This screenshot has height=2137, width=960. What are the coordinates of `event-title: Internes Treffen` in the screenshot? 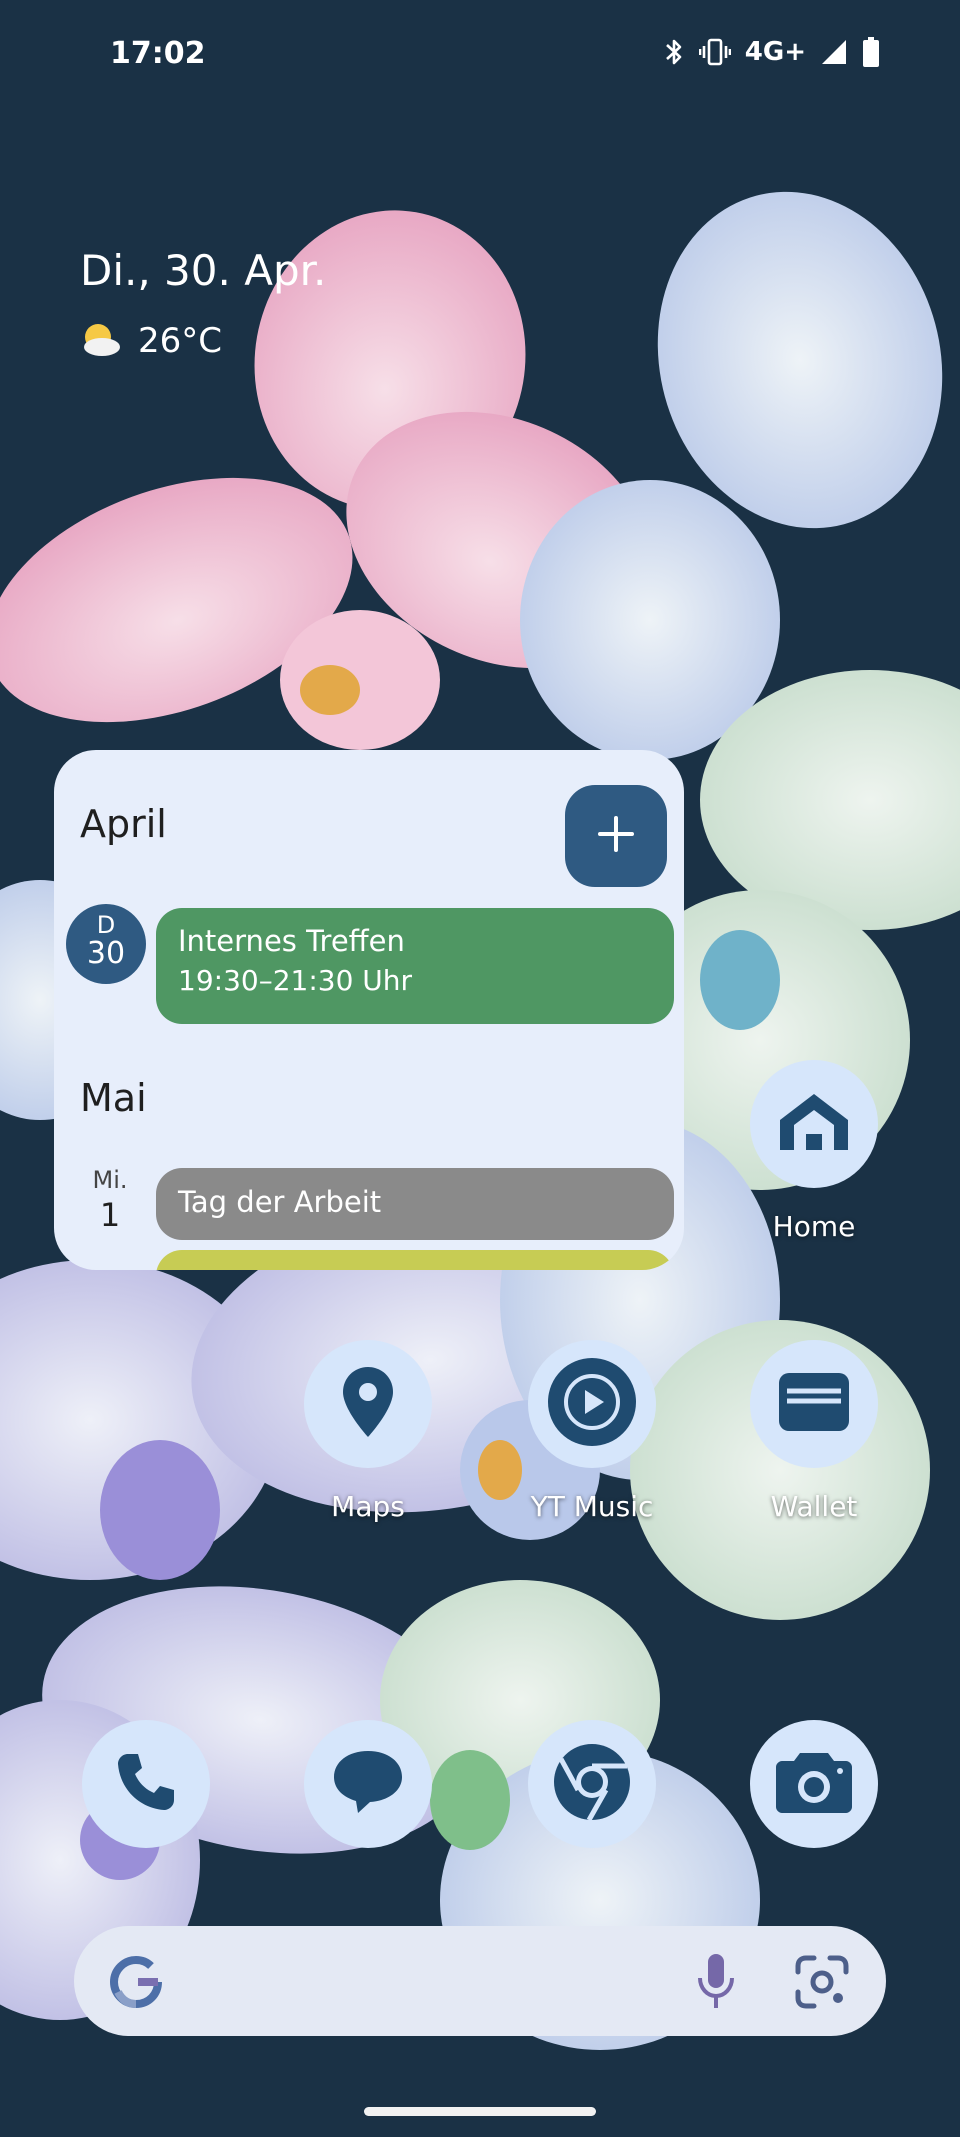 It's located at (291, 941).